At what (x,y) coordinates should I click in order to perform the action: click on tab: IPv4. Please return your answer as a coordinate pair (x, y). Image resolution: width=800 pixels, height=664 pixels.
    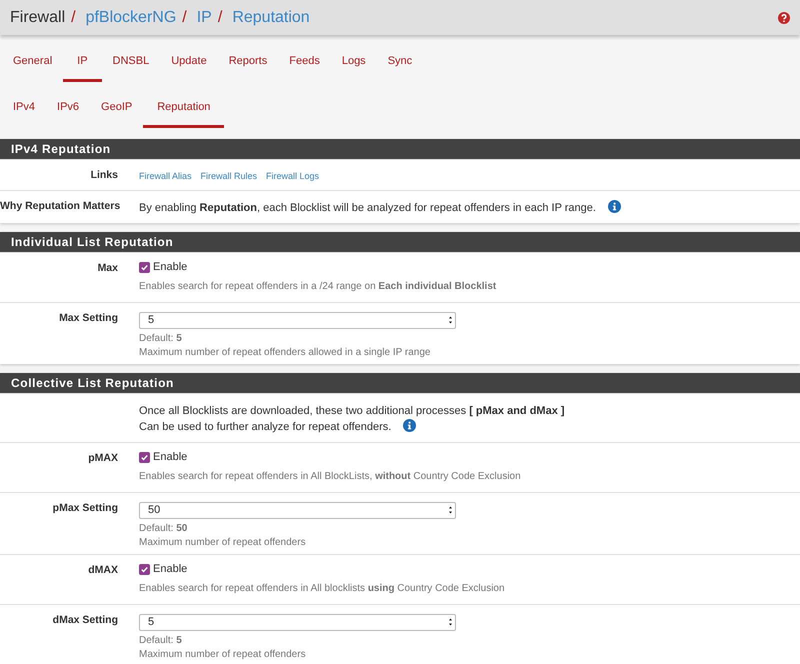
    Looking at the image, I should click on (24, 109).